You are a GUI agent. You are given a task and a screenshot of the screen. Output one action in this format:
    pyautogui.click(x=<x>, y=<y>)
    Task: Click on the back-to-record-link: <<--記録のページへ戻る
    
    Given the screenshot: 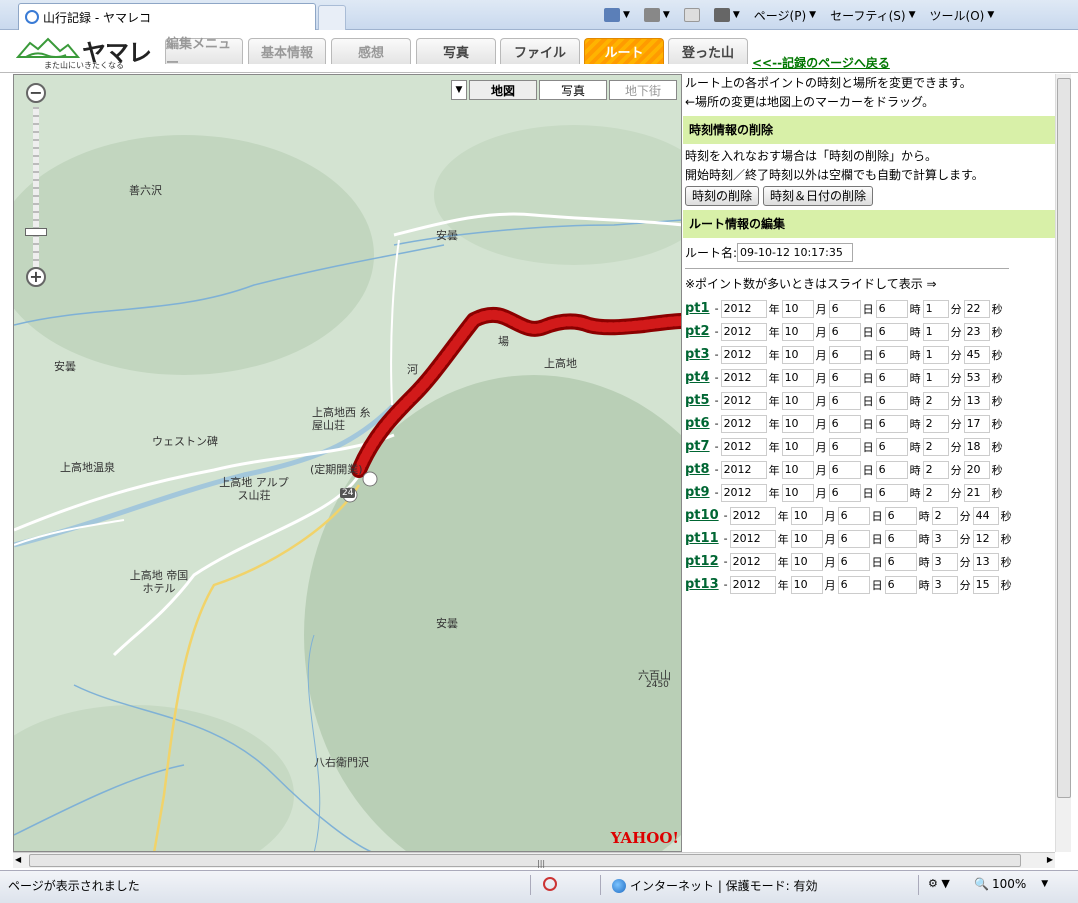 What is the action you would take?
    pyautogui.click(x=821, y=62)
    